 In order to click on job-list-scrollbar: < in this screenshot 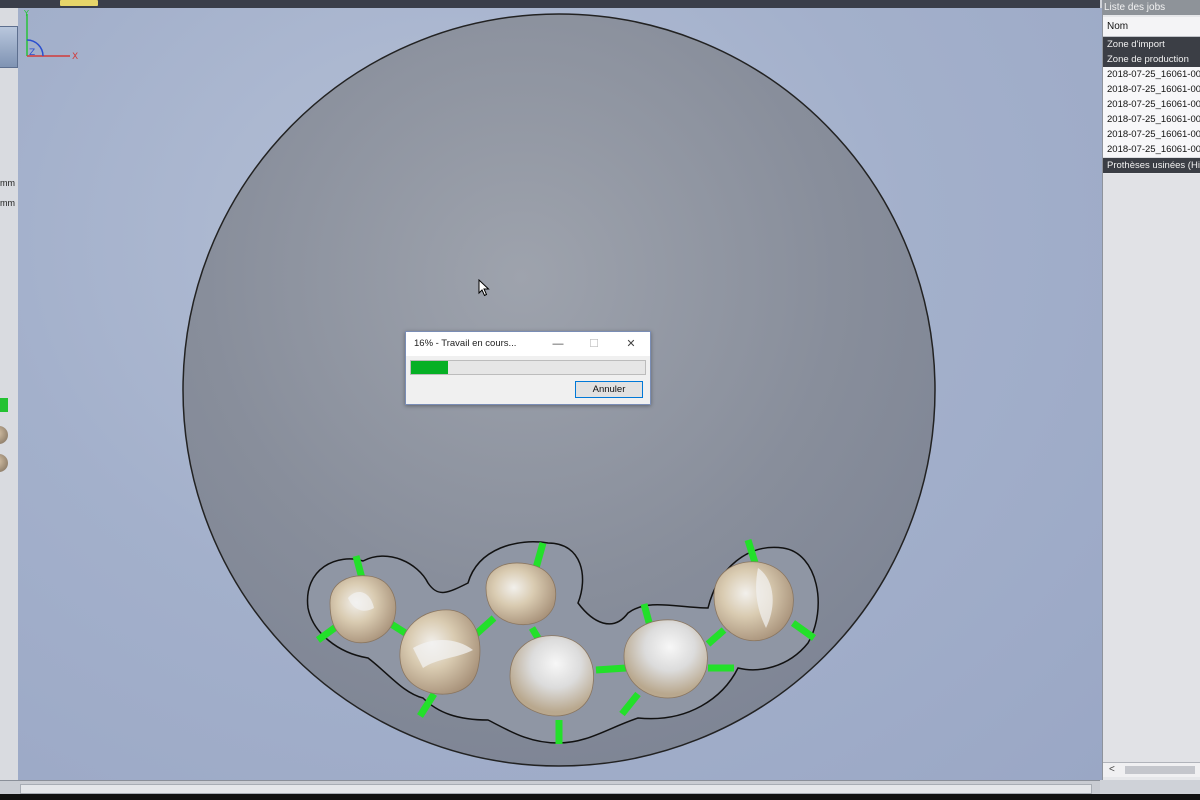, I will do `click(1151, 769)`.